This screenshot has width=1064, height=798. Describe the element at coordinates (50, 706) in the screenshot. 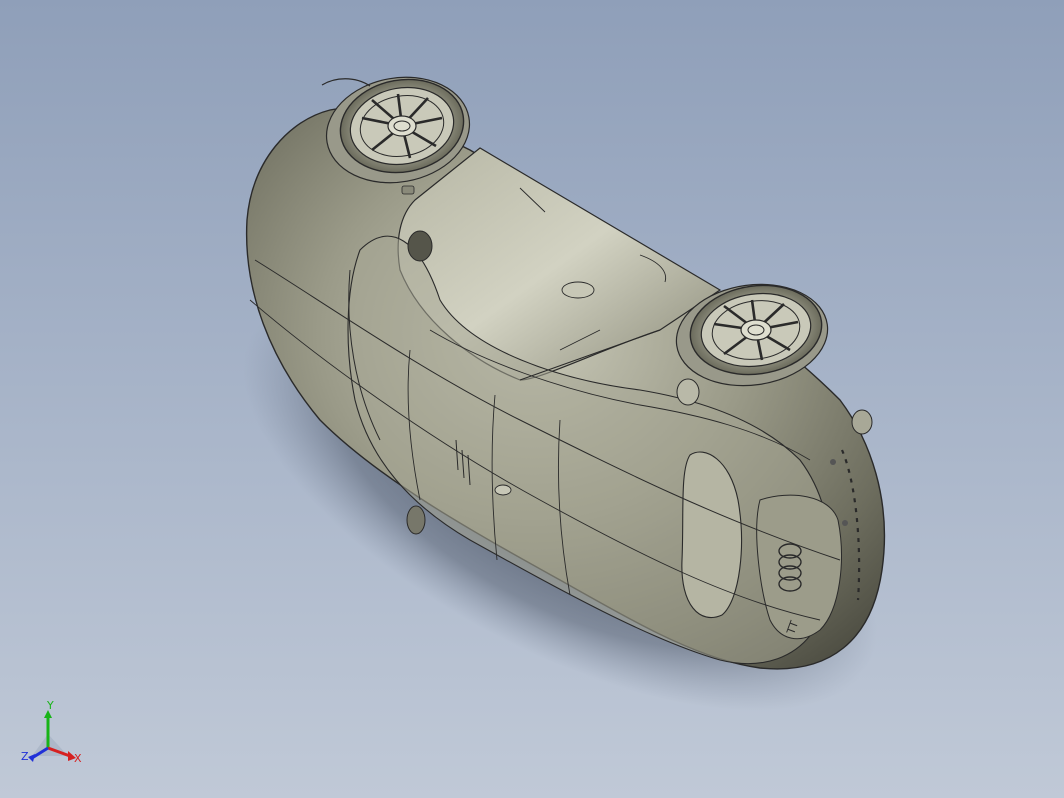

I see `y-axis-label: Y` at that location.